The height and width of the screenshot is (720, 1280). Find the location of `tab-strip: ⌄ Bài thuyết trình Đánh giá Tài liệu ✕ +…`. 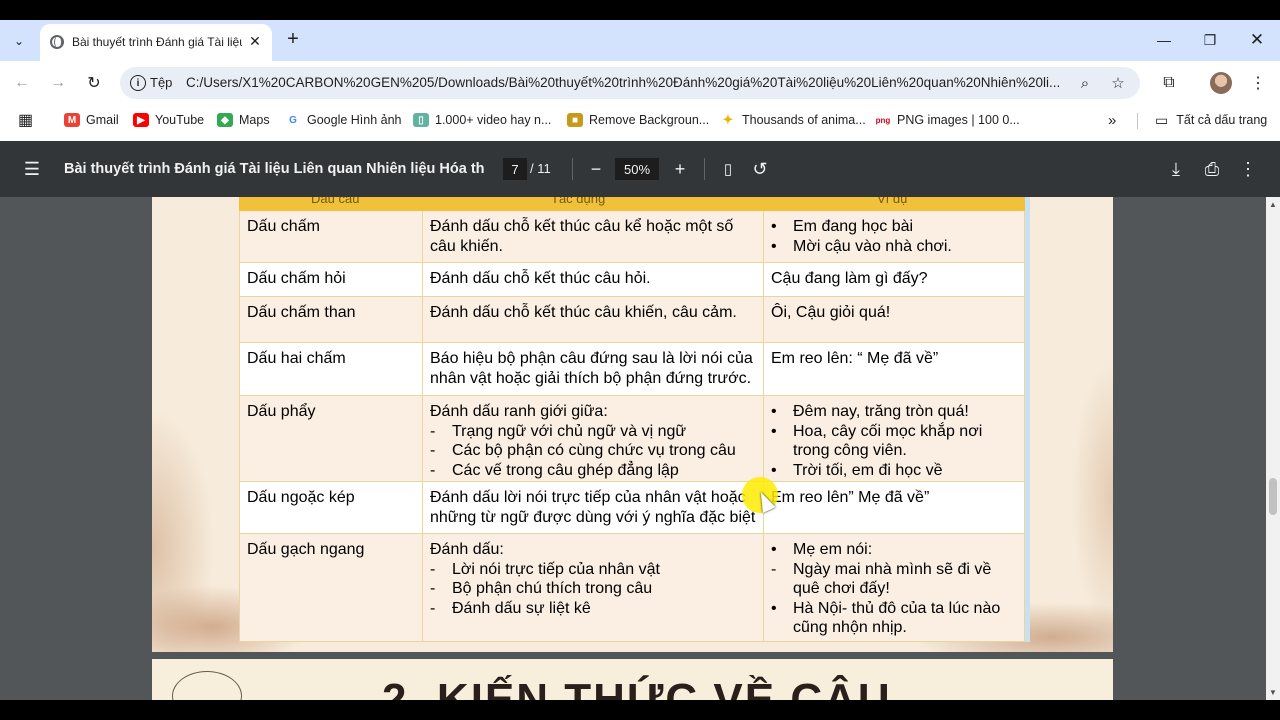

tab-strip: ⌄ Bài thuyết trình Đánh giá Tài liệu ✕ +… is located at coordinates (640, 40).